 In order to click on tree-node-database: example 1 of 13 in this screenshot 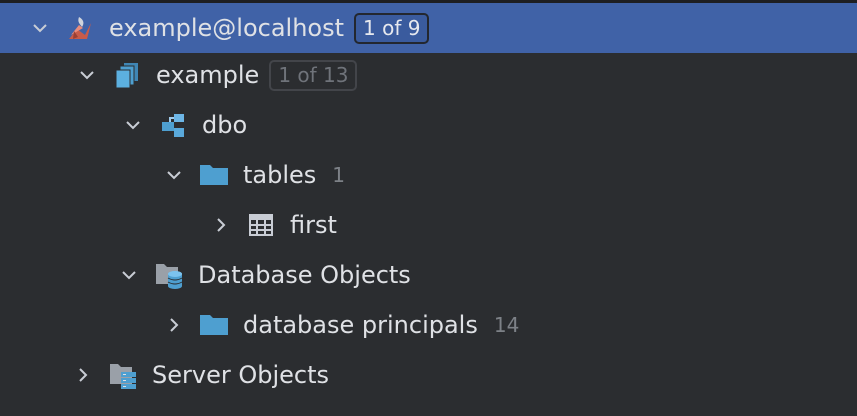, I will do `click(428, 75)`.